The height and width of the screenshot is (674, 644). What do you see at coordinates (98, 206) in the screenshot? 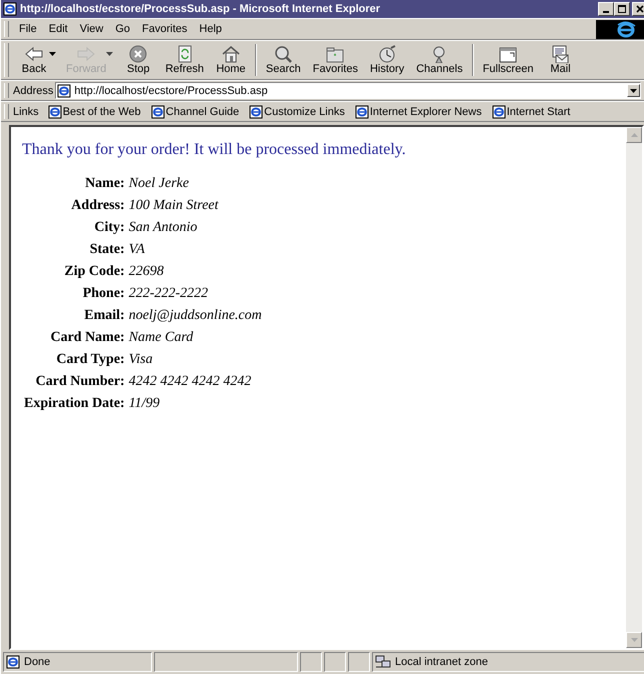
I see `field-label: Address:` at bounding box center [98, 206].